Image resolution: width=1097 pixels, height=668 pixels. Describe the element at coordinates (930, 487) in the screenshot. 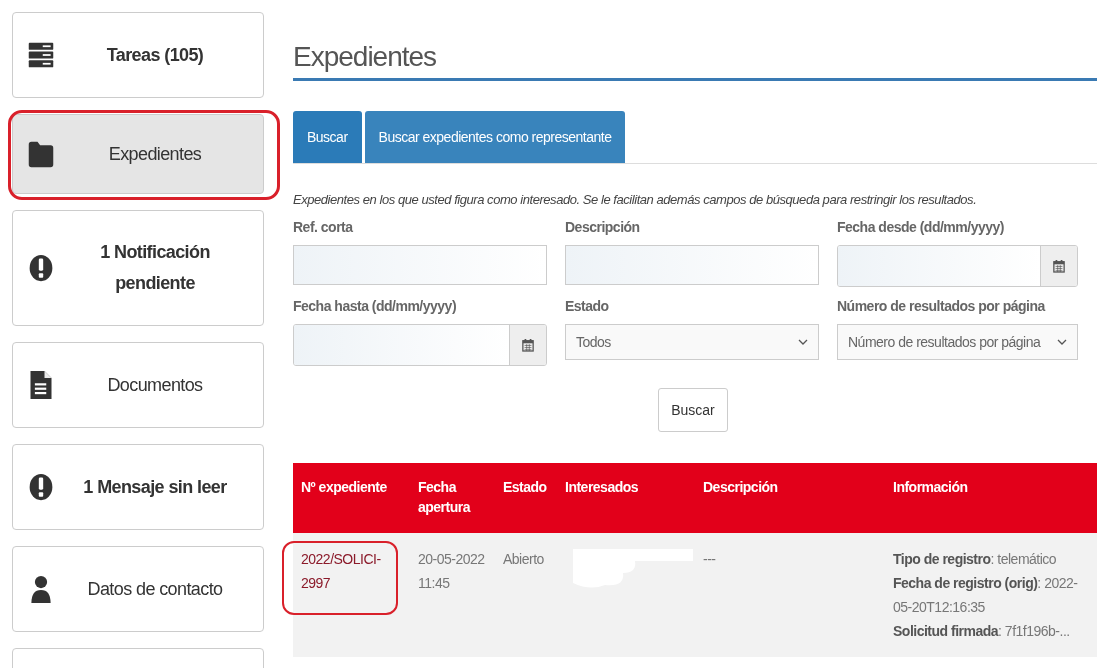

I see `column-header: Información` at that location.